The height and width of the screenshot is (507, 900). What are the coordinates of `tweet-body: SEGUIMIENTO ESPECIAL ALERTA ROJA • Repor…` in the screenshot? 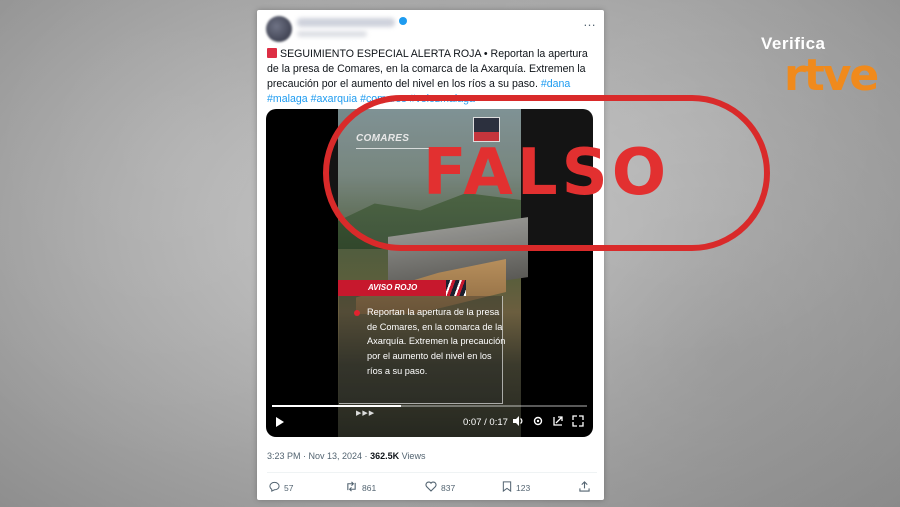 It's located at (427, 69).